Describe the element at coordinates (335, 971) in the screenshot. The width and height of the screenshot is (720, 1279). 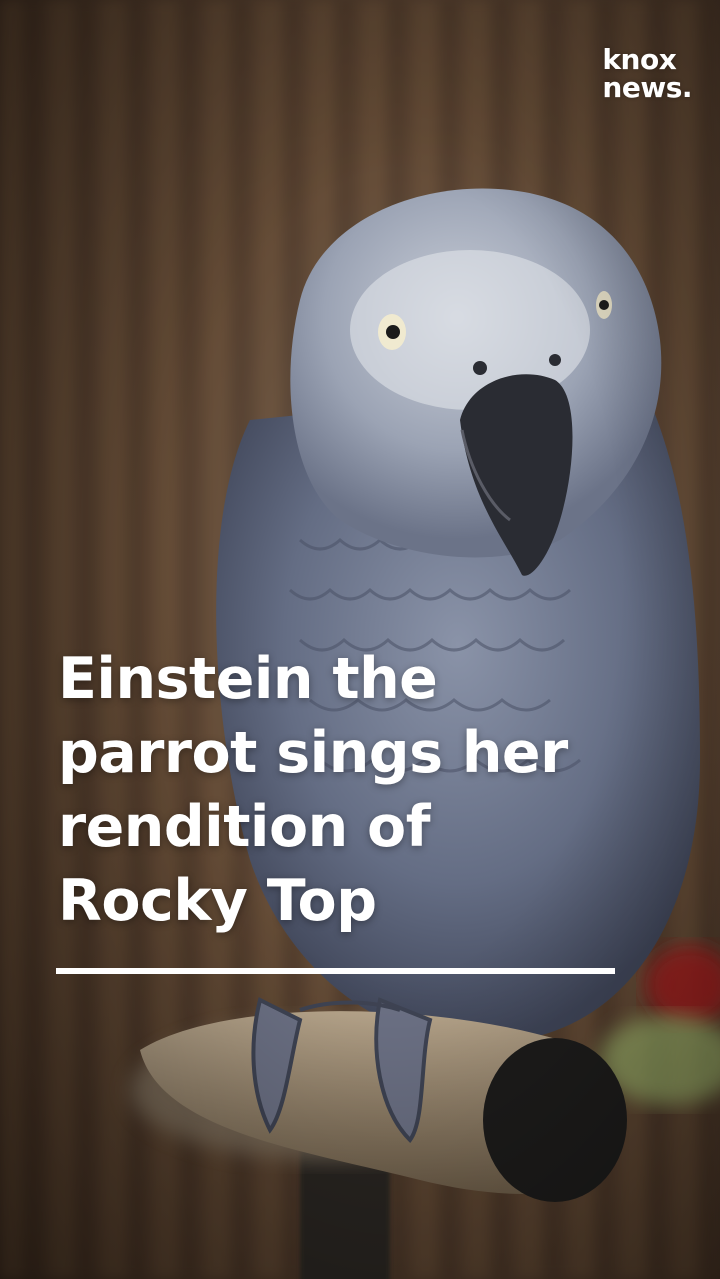
I see `headline-underline` at that location.